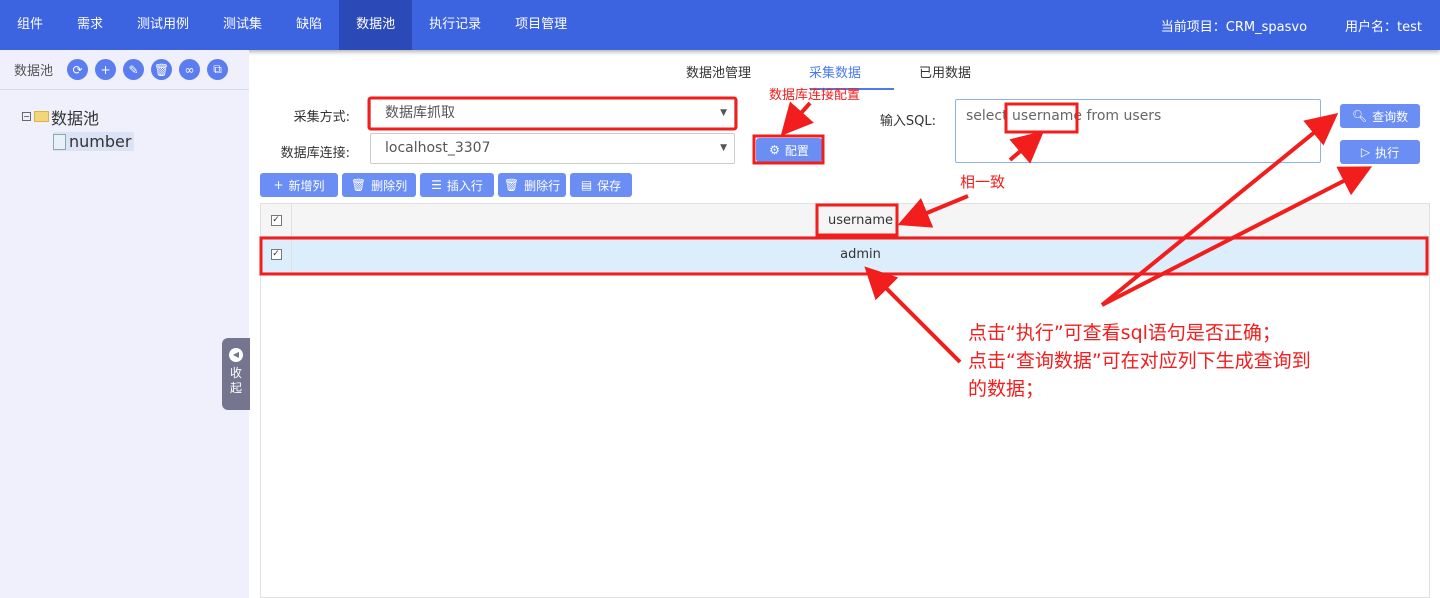 The height and width of the screenshot is (598, 1440). Describe the element at coordinates (1359, 116) in the screenshot. I see `search-icon: 🔍︎` at that location.